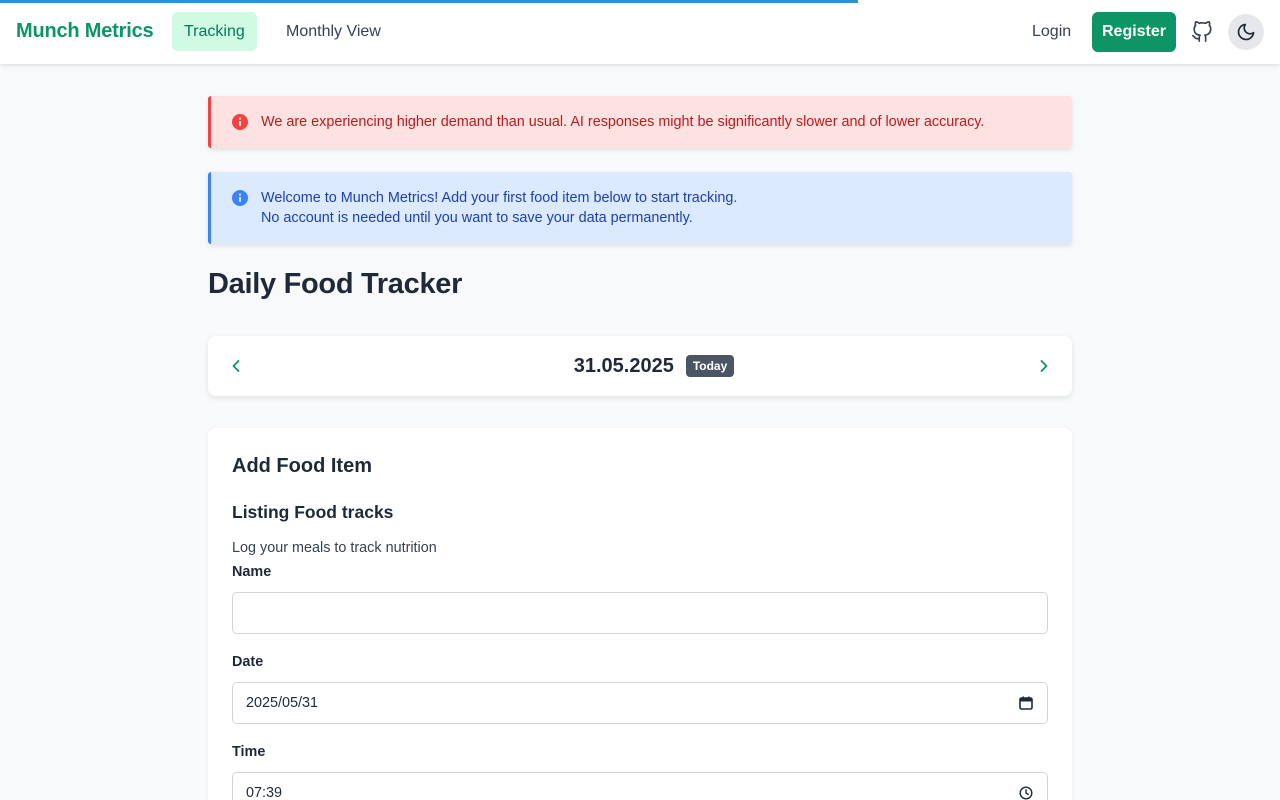  I want to click on date-display: 31.05.2025 Today, so click(640, 366).